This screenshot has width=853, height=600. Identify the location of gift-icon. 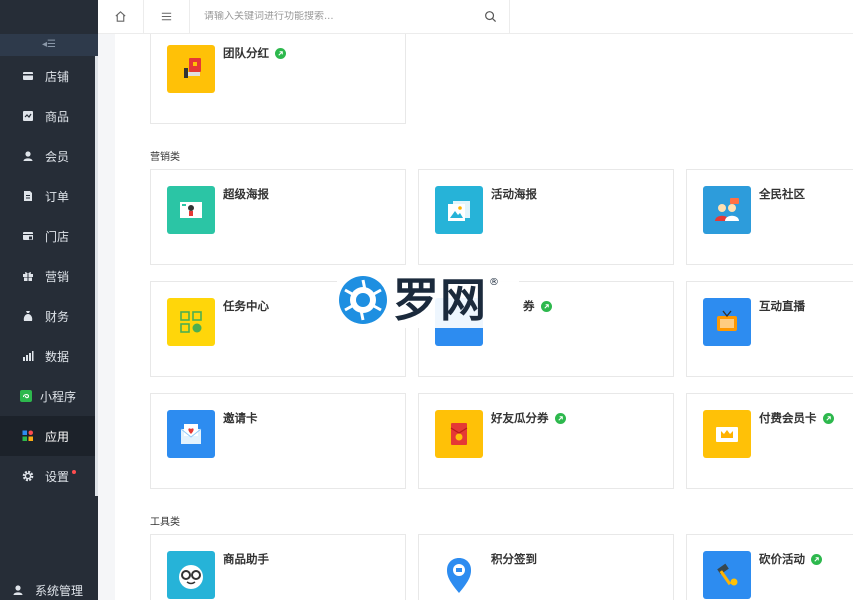
(28, 276).